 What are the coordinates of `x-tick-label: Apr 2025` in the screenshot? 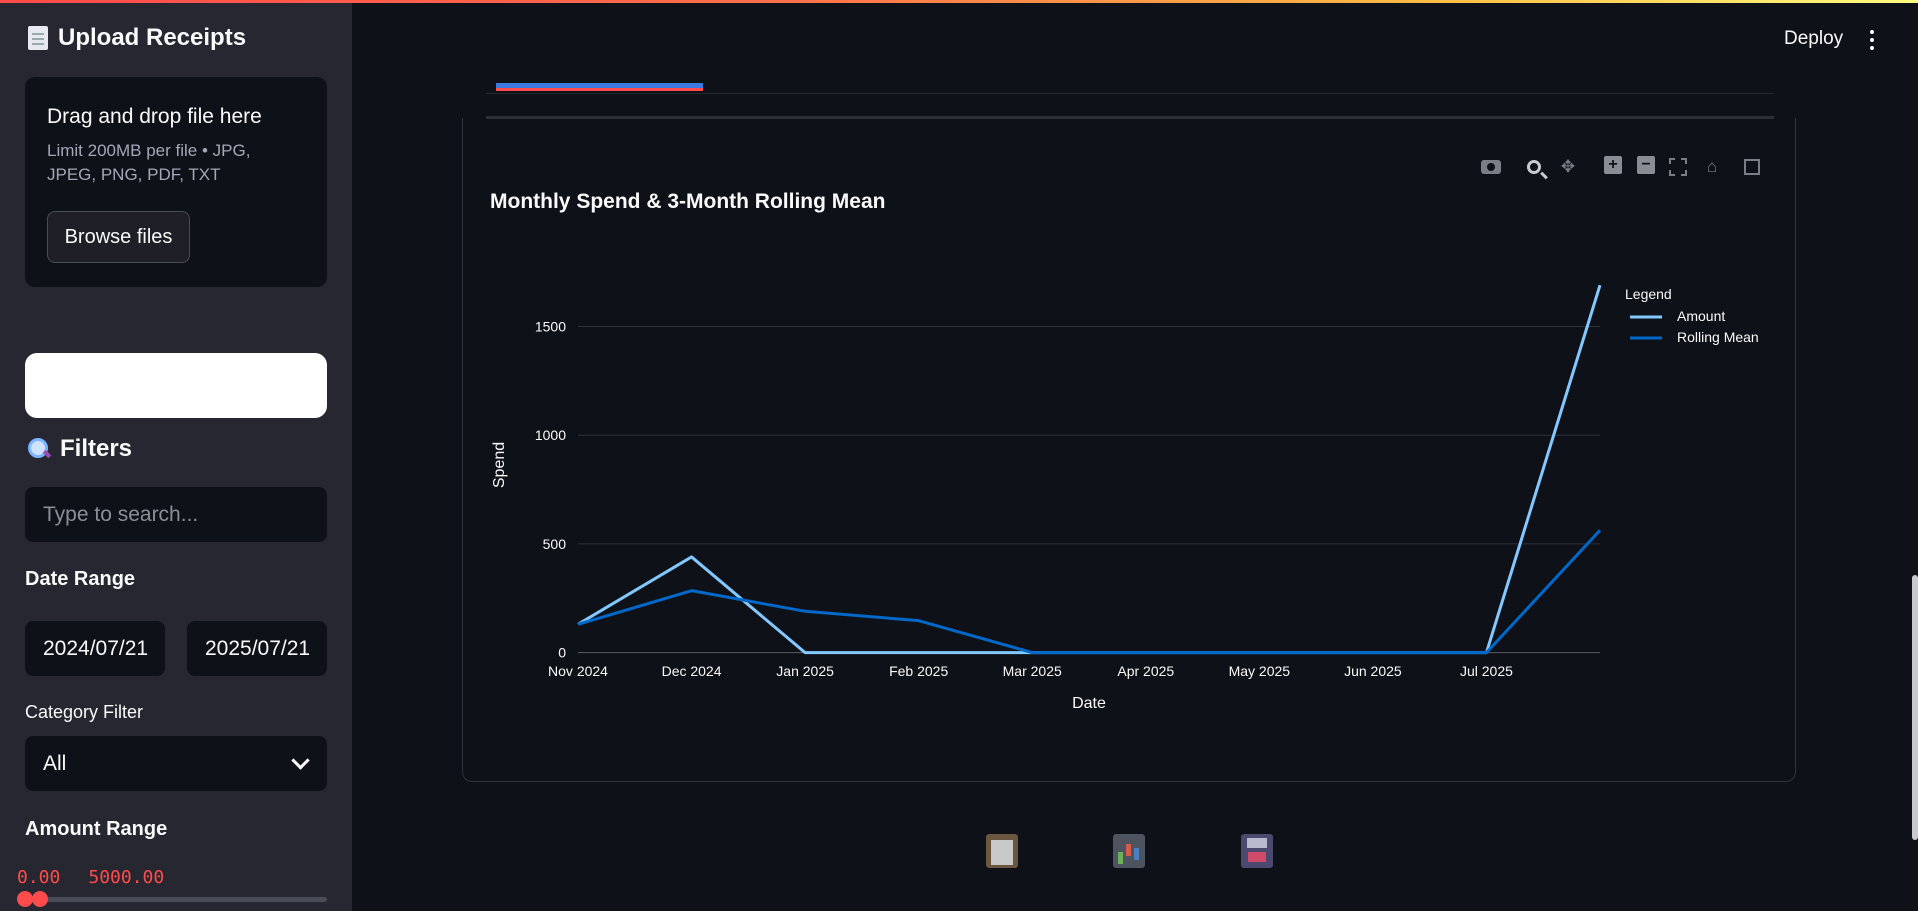 It's located at (1145, 671).